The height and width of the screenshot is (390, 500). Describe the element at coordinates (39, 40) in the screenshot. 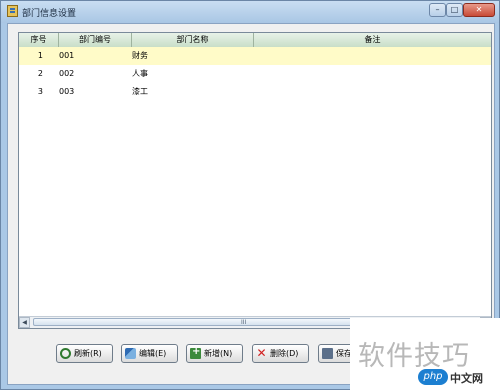

I see `column-header-index: 序号` at that location.